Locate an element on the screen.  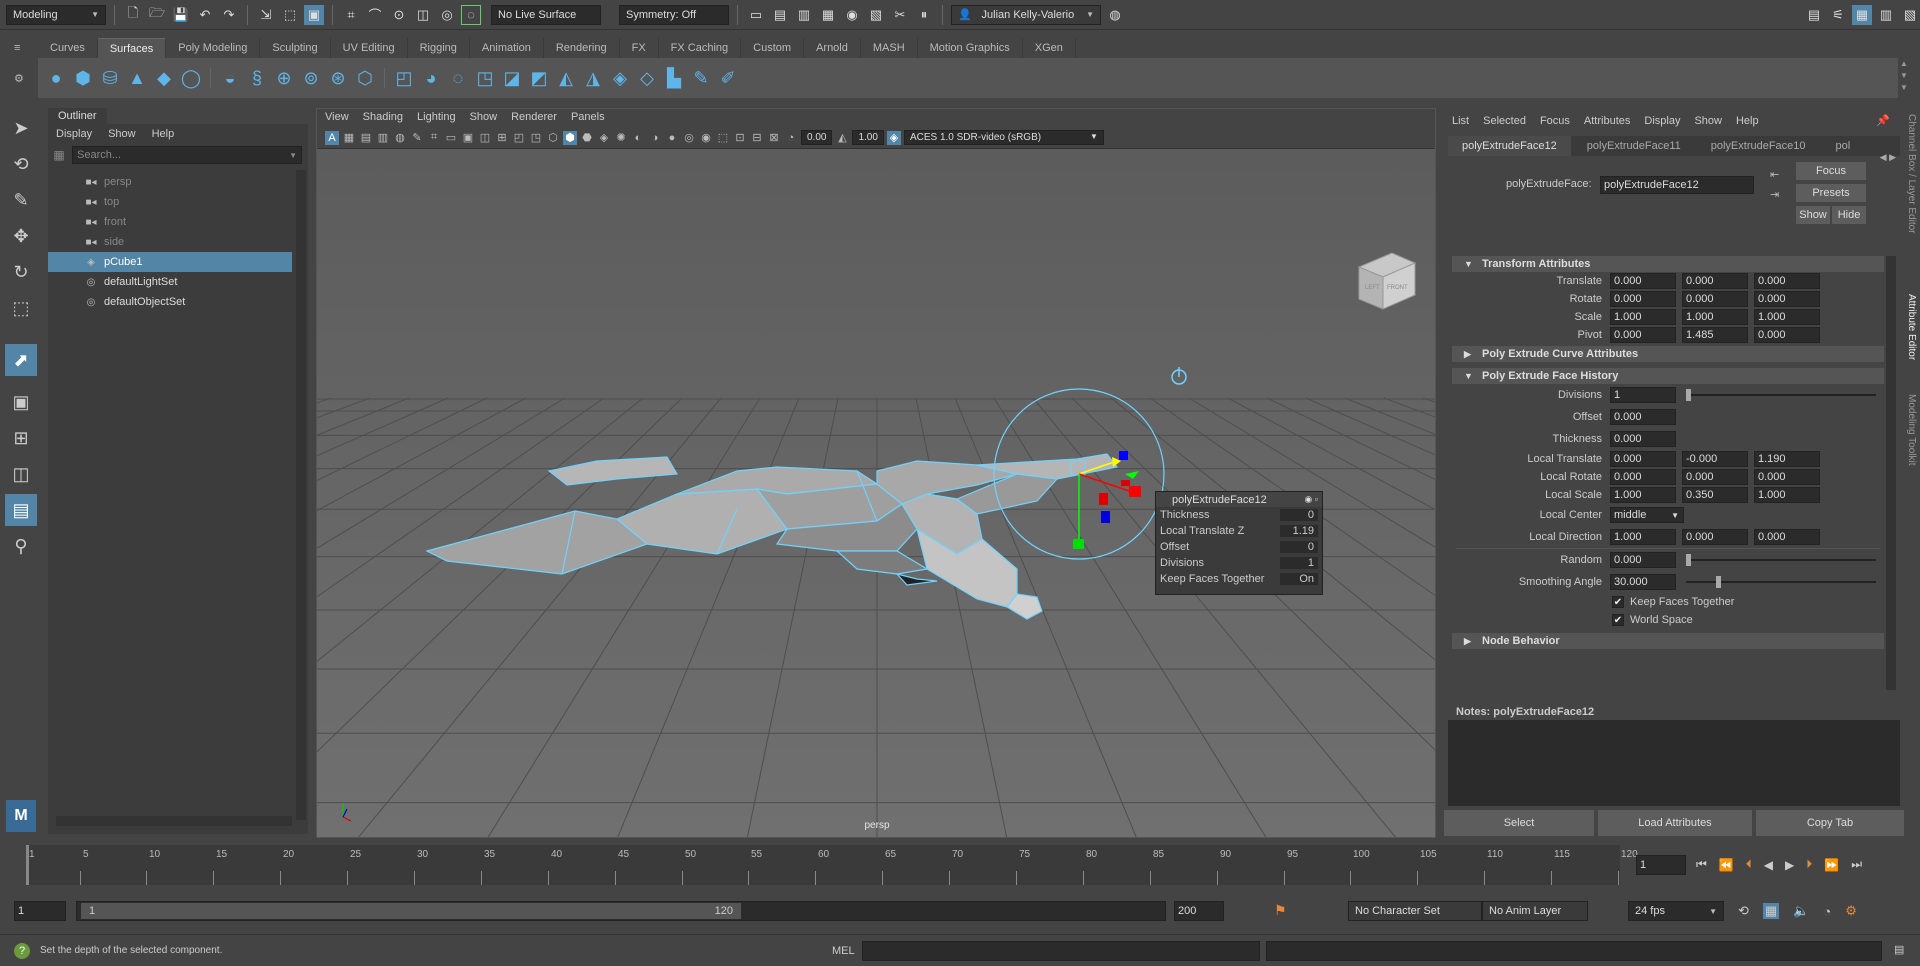
shelf-tab-rigging: Rigging is located at coordinates (439, 48).